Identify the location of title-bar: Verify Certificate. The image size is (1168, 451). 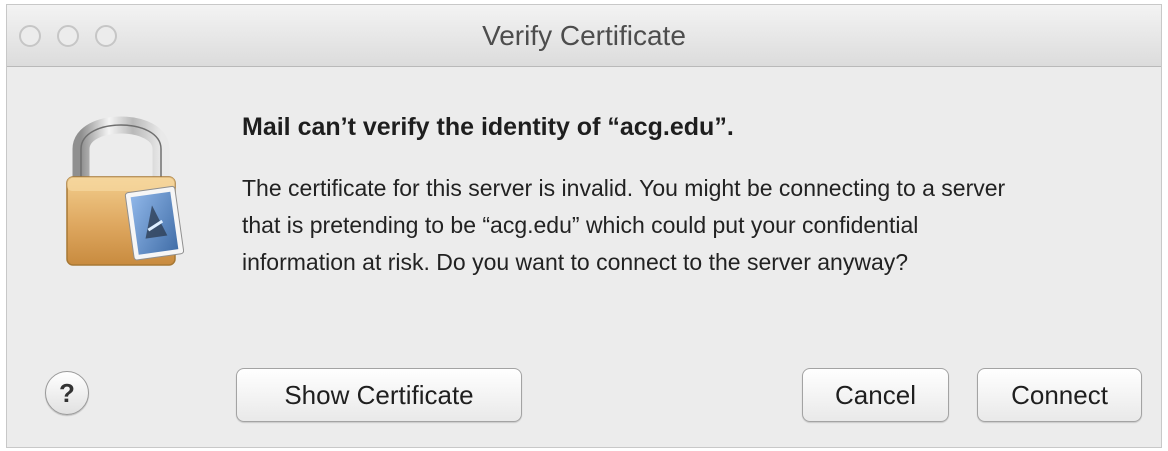
(584, 36).